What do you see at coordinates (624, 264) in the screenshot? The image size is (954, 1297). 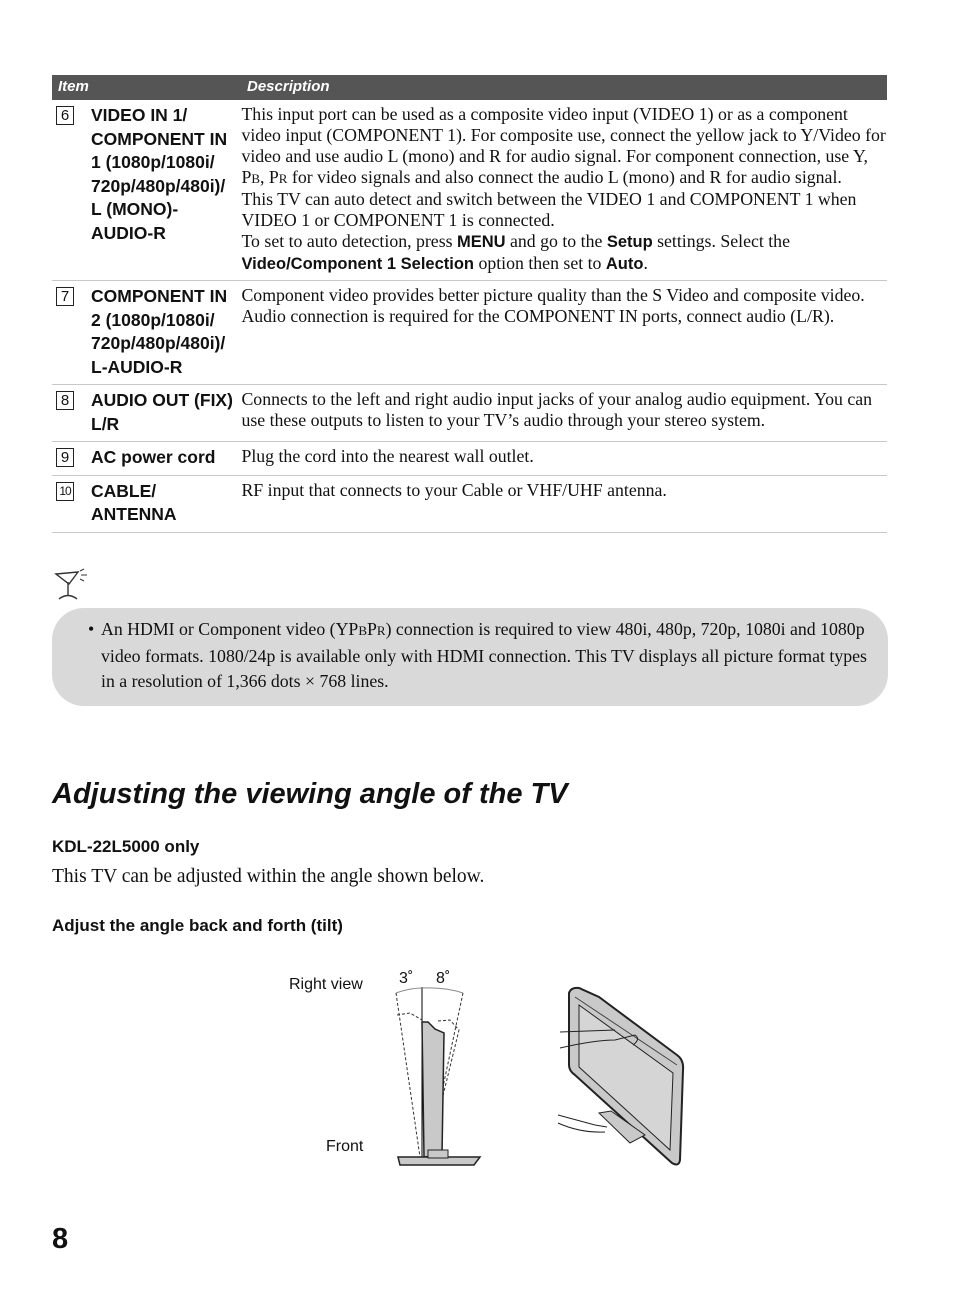 I see `ui-term: Auto` at bounding box center [624, 264].